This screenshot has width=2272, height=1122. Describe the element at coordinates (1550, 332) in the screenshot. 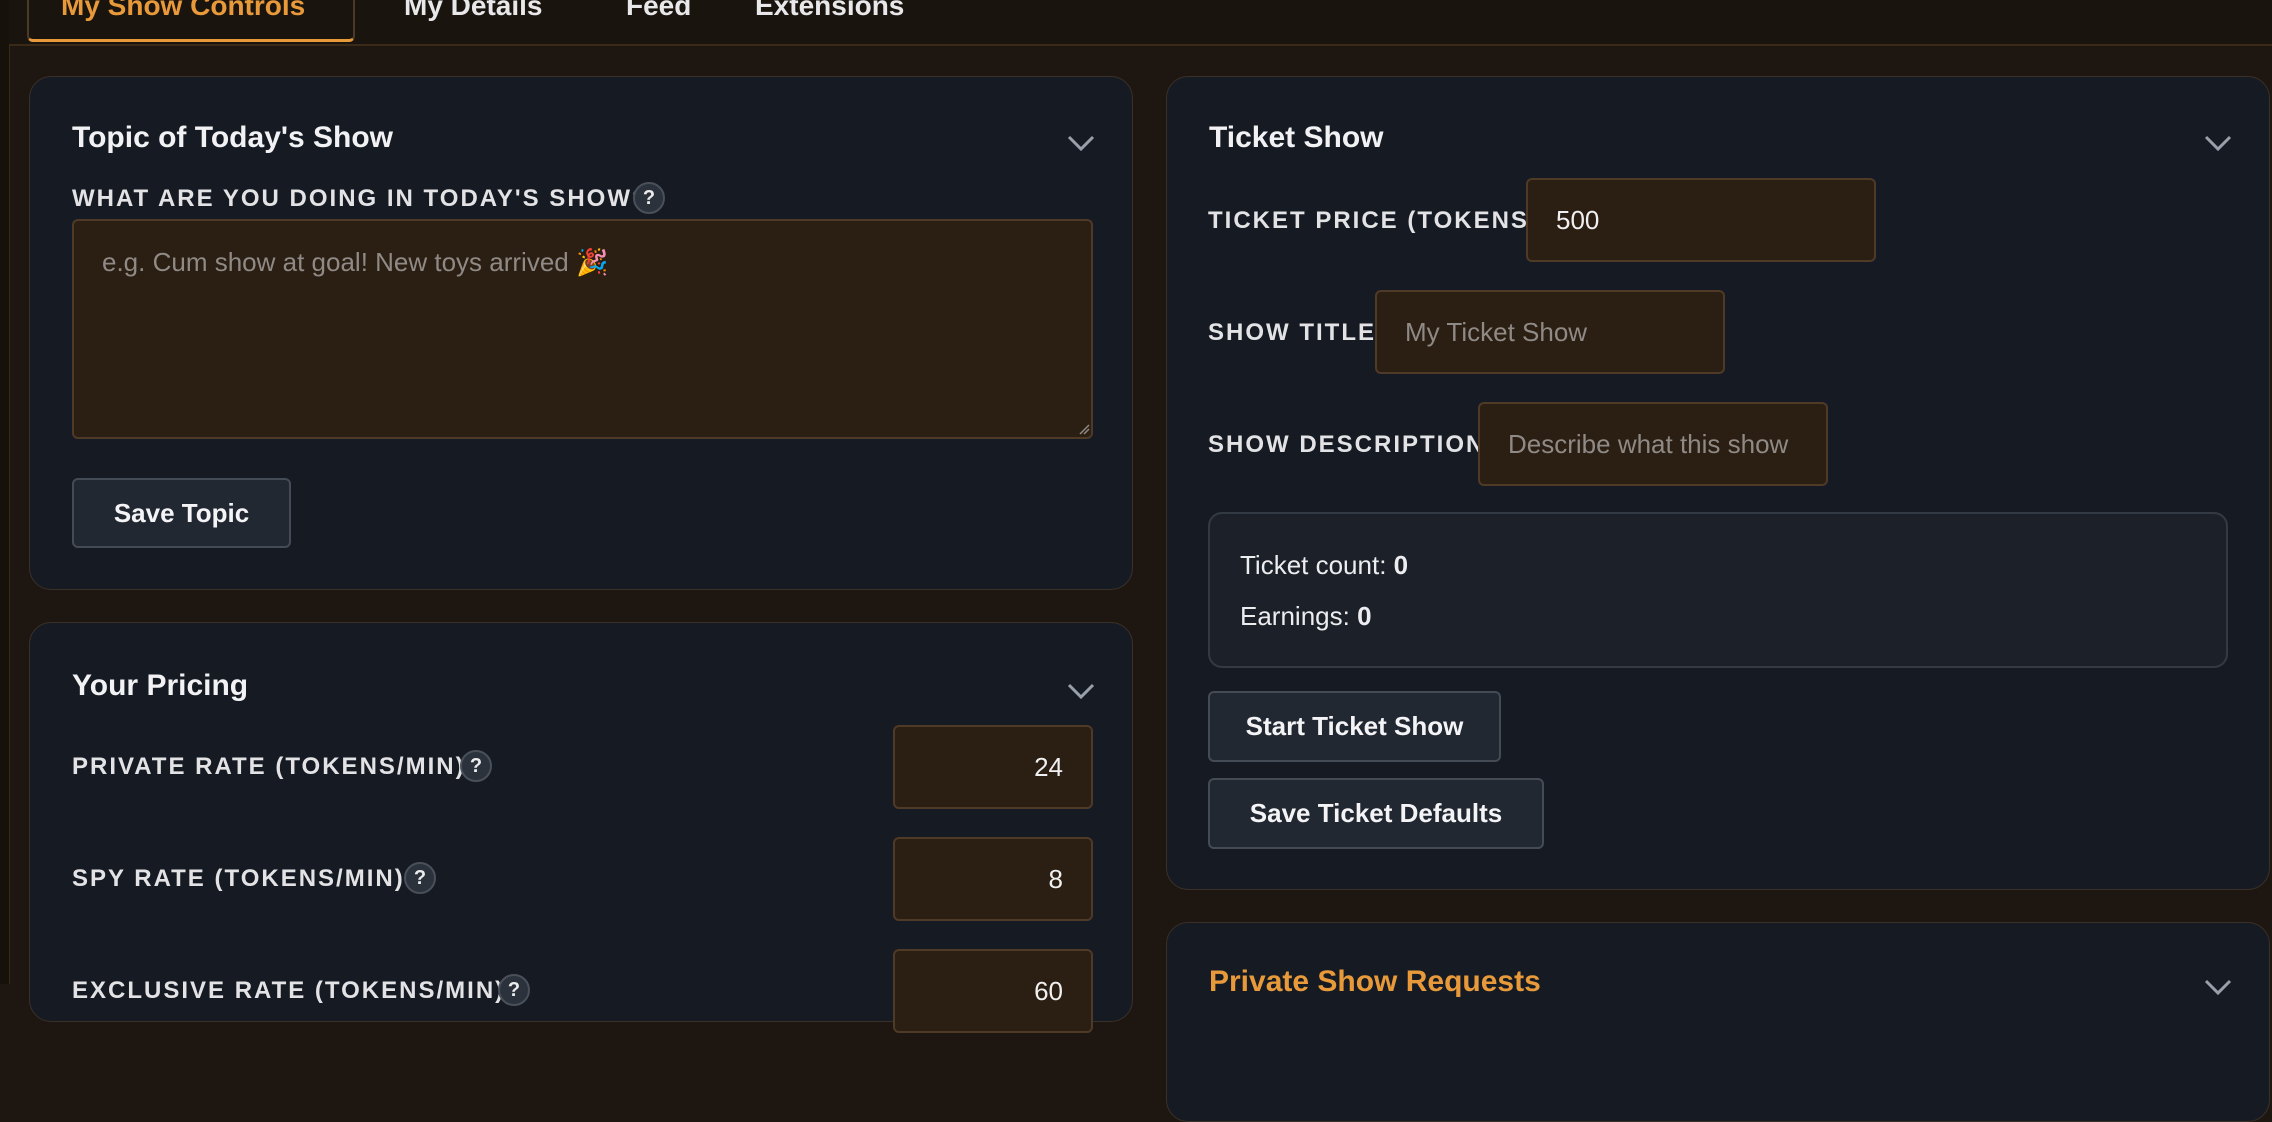

I see `show-title-input: My Ticket Show` at that location.